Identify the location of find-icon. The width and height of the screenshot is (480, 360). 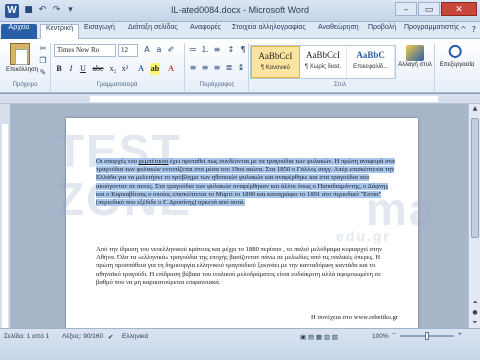
(457, 53).